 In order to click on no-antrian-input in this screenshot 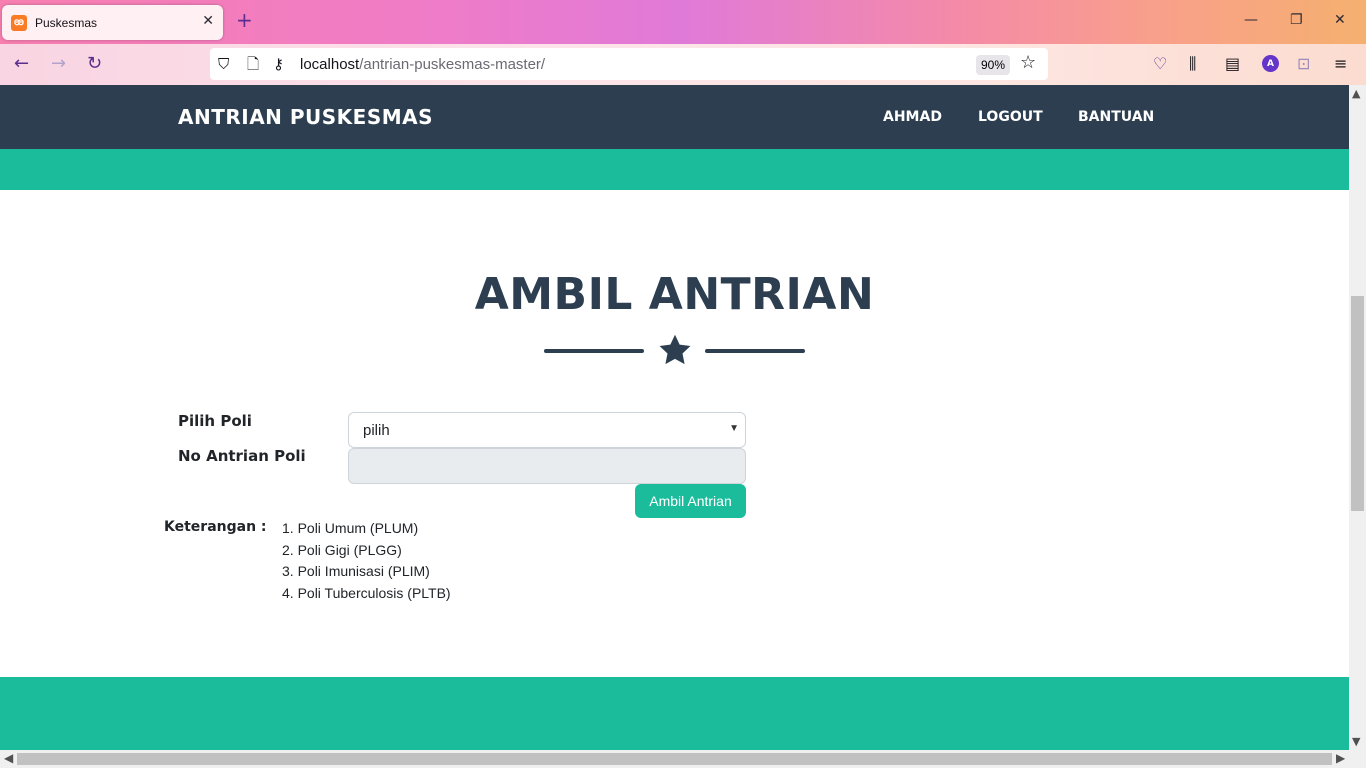, I will do `click(547, 466)`.